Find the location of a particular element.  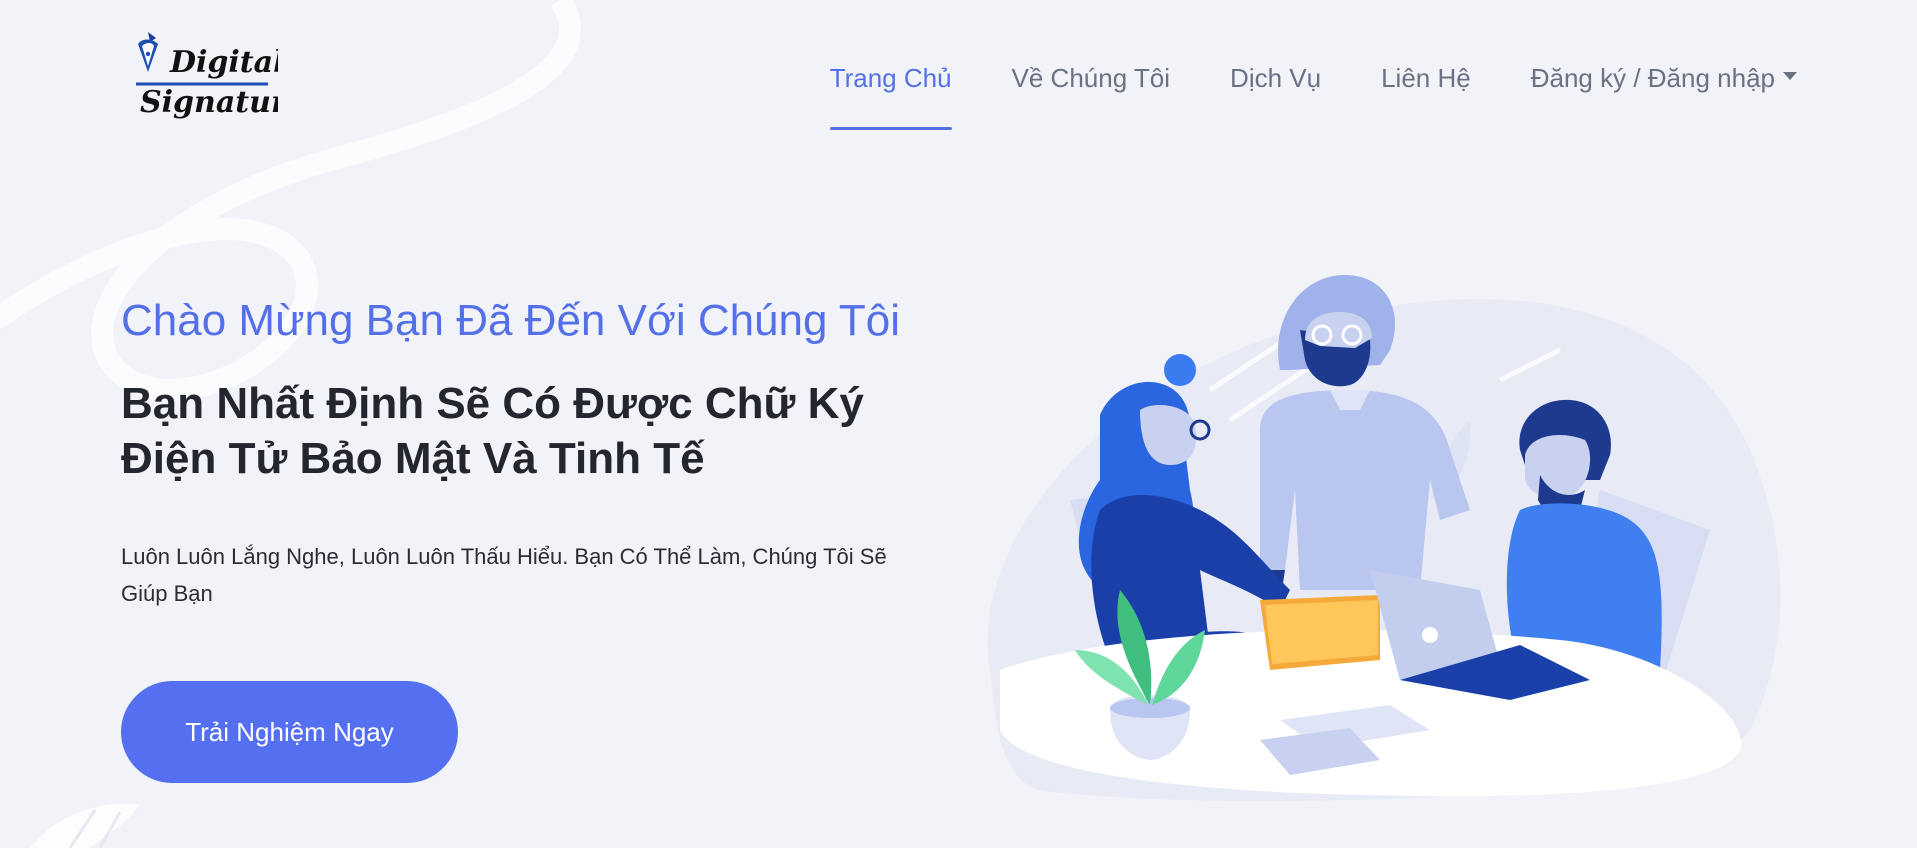

brand-logo: Digital Signature is located at coordinates (217, 75).